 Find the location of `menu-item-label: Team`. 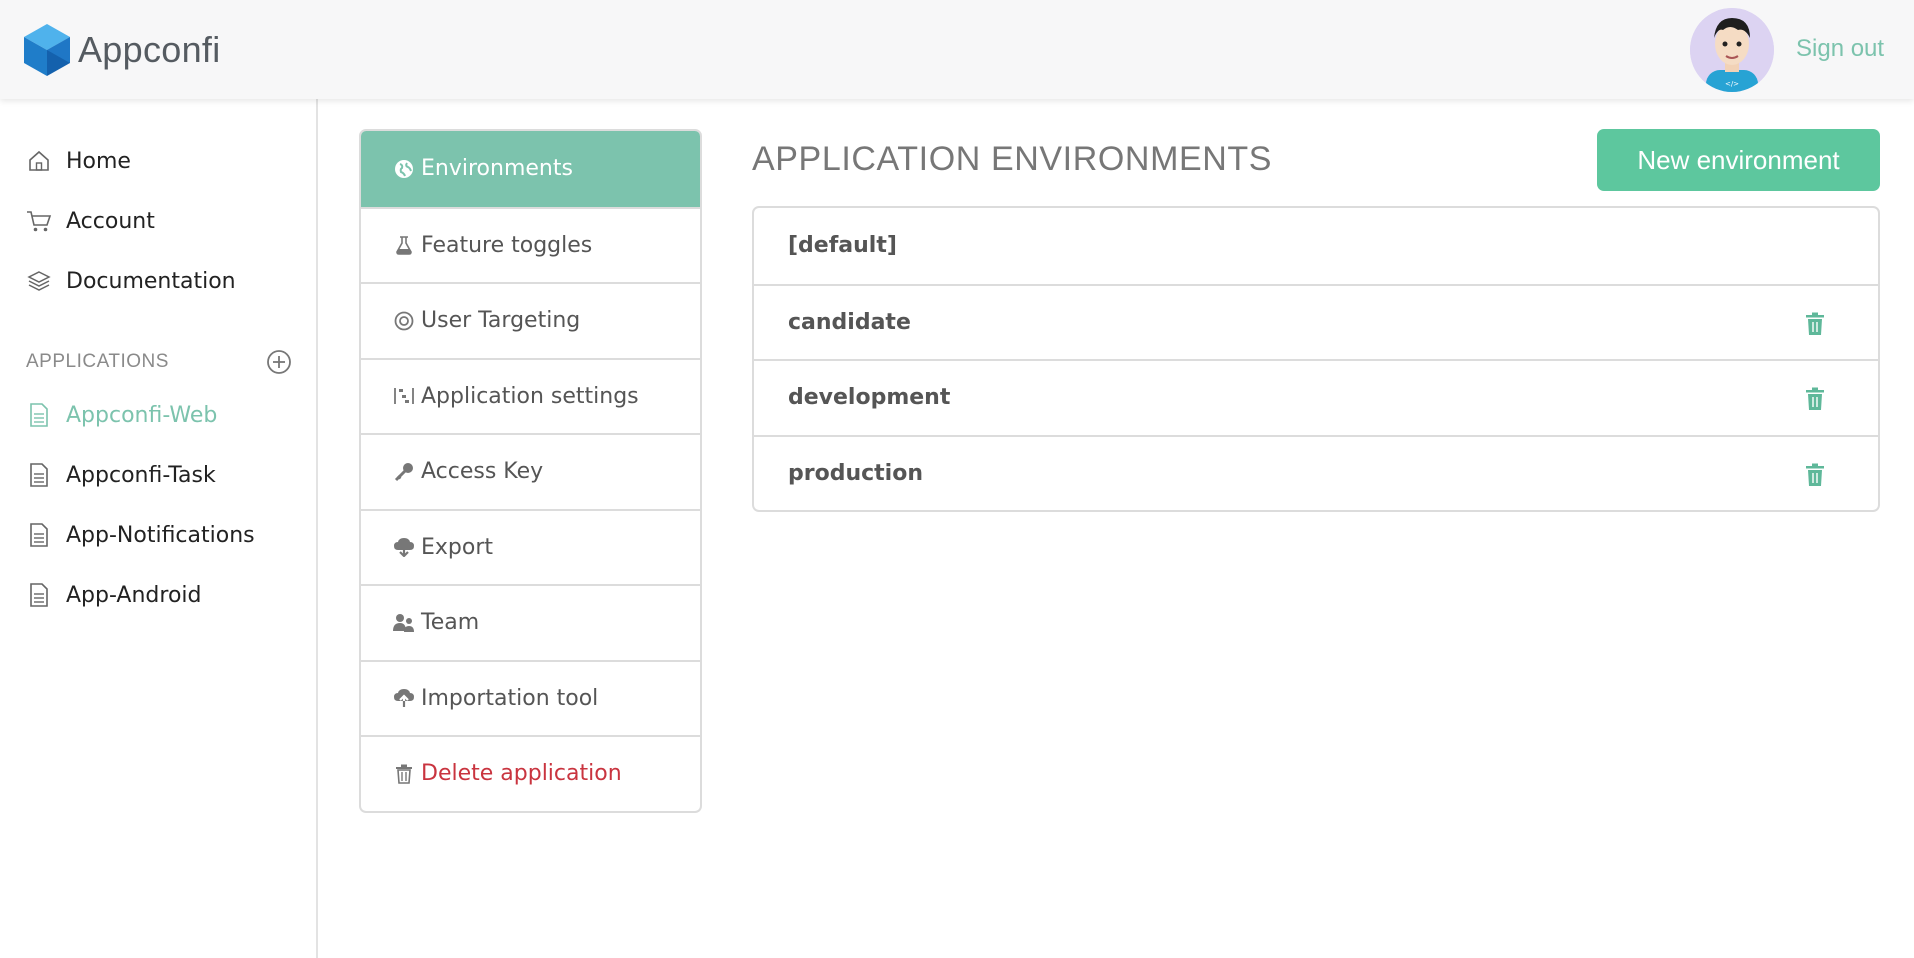

menu-item-label: Team is located at coordinates (450, 623).